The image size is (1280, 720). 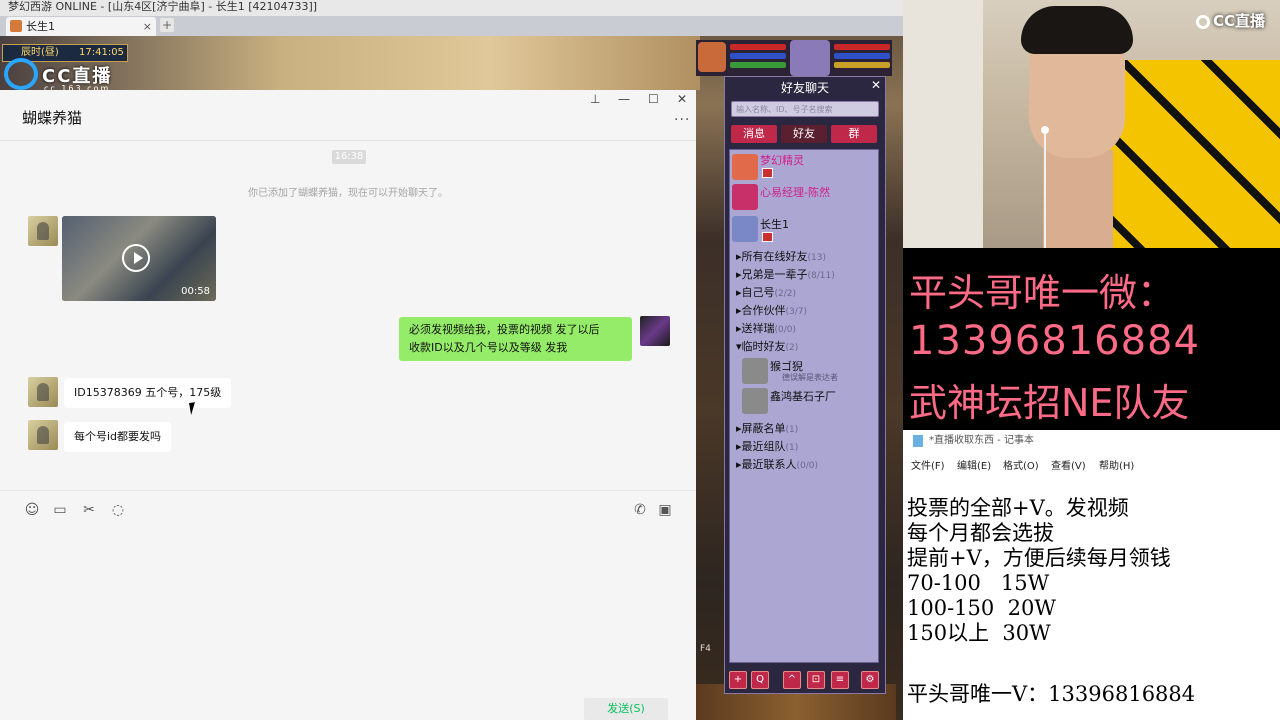 What do you see at coordinates (805, 109) in the screenshot?
I see `friend-search-input: 输入名称、ID、号子名搜索` at bounding box center [805, 109].